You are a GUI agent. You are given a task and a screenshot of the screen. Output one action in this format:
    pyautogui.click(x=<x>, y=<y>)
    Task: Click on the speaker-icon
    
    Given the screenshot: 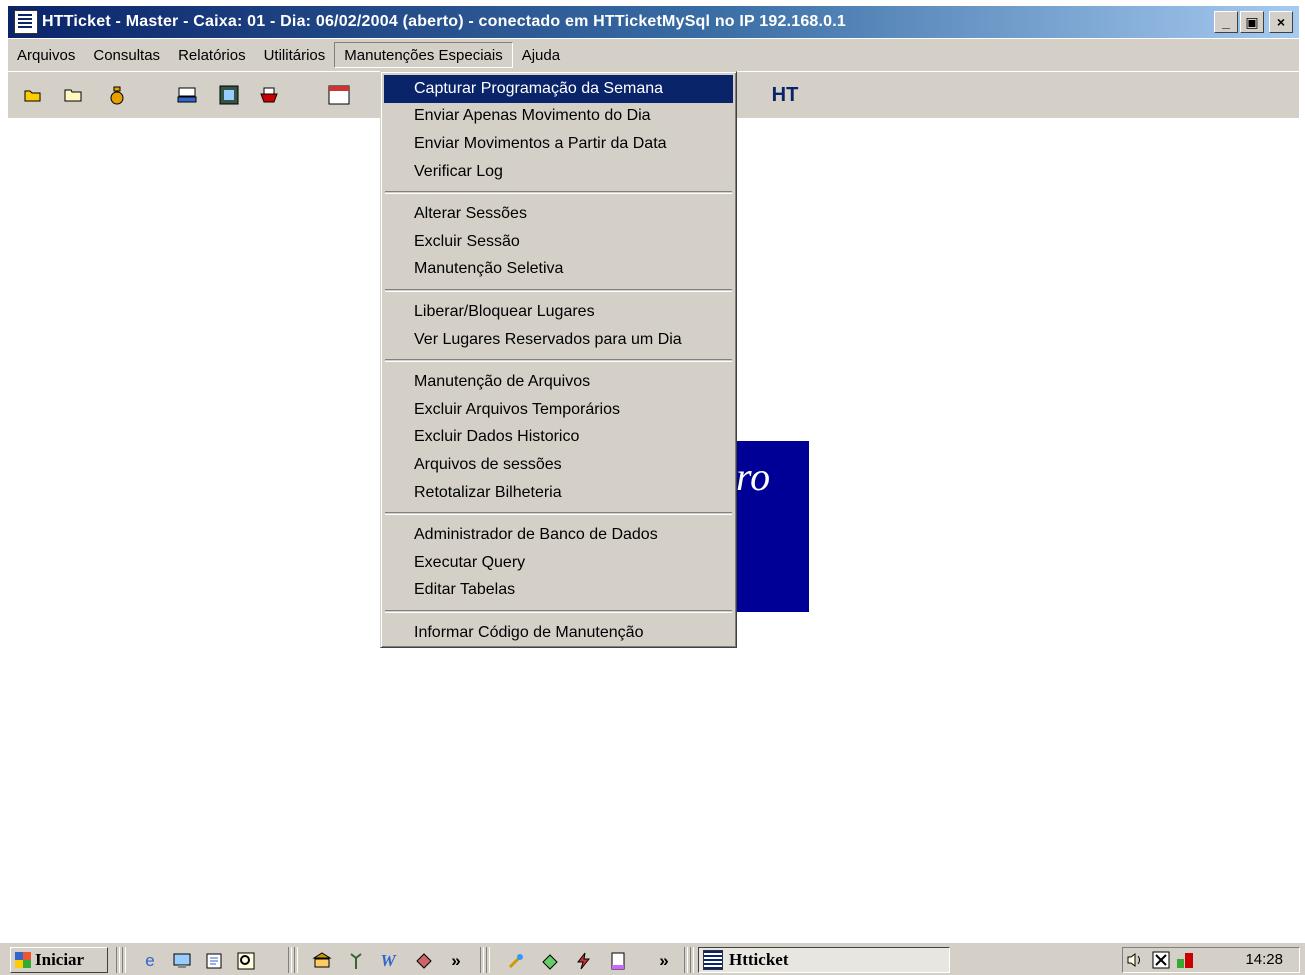 What is the action you would take?
    pyautogui.click(x=1135, y=960)
    